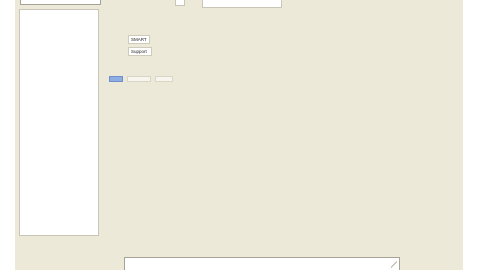 The image size is (480, 270). I want to click on tab-second, so click(139, 79).